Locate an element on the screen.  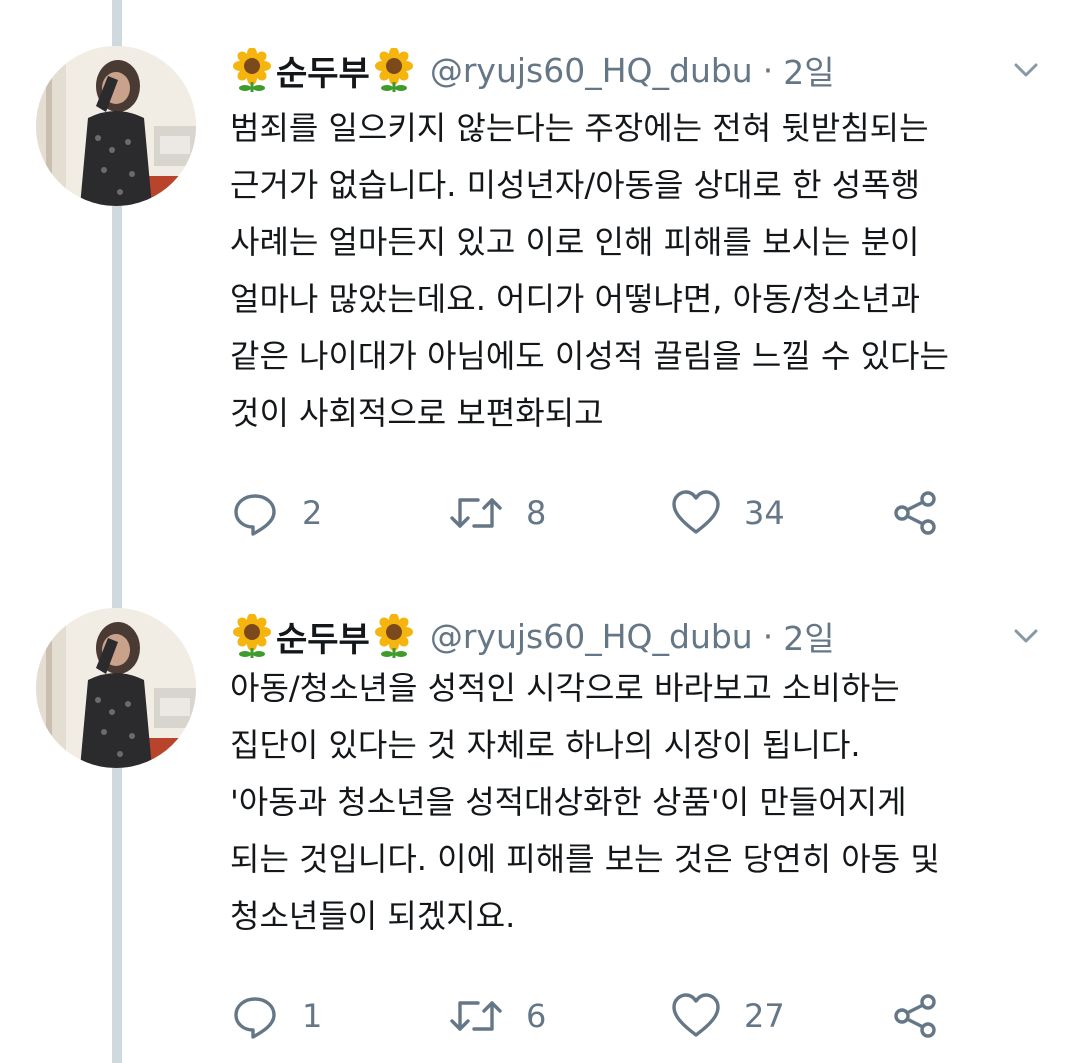
tweet-actions: 2 8 34 is located at coordinates (590, 513).